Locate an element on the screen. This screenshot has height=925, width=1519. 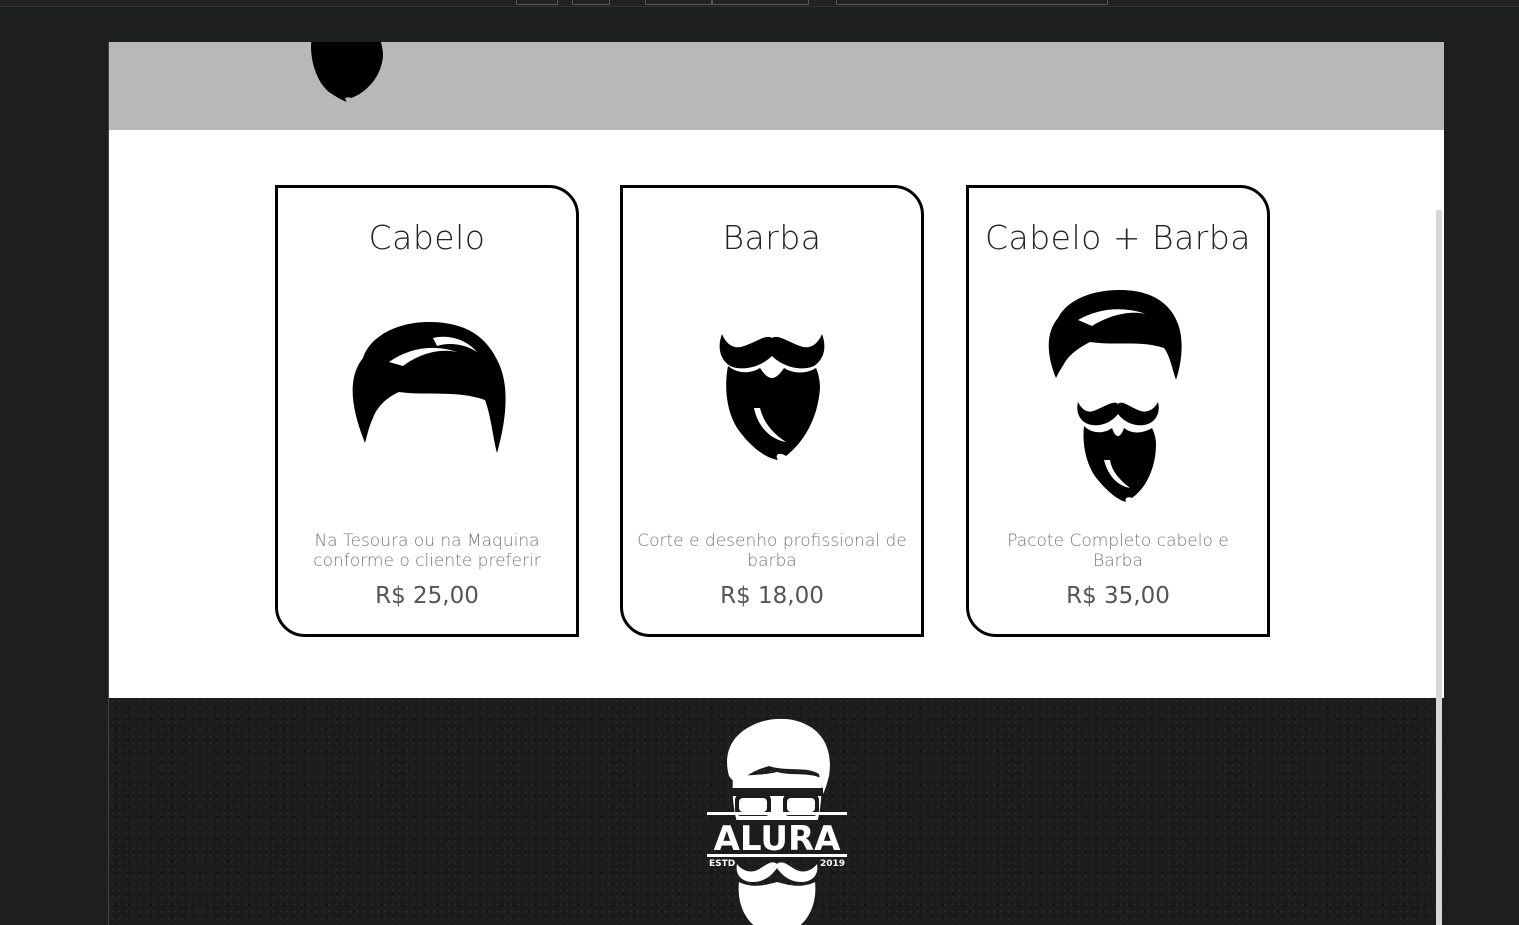
site-header is located at coordinates (776, 86).